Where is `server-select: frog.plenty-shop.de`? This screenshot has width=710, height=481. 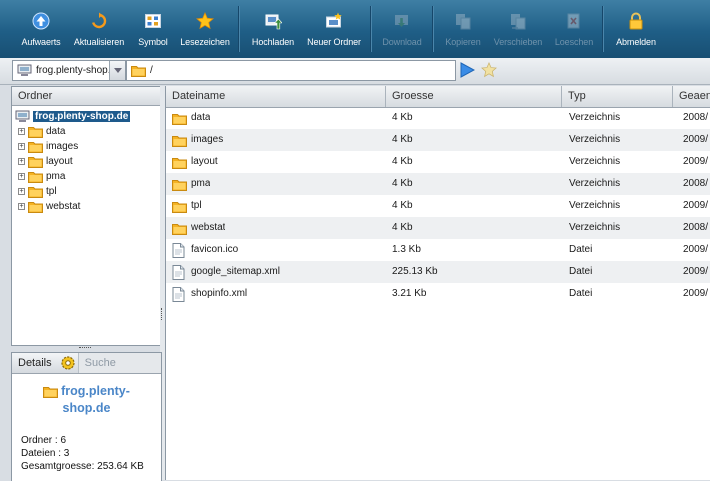 server-select: frog.plenty-shop.de is located at coordinates (69, 70).